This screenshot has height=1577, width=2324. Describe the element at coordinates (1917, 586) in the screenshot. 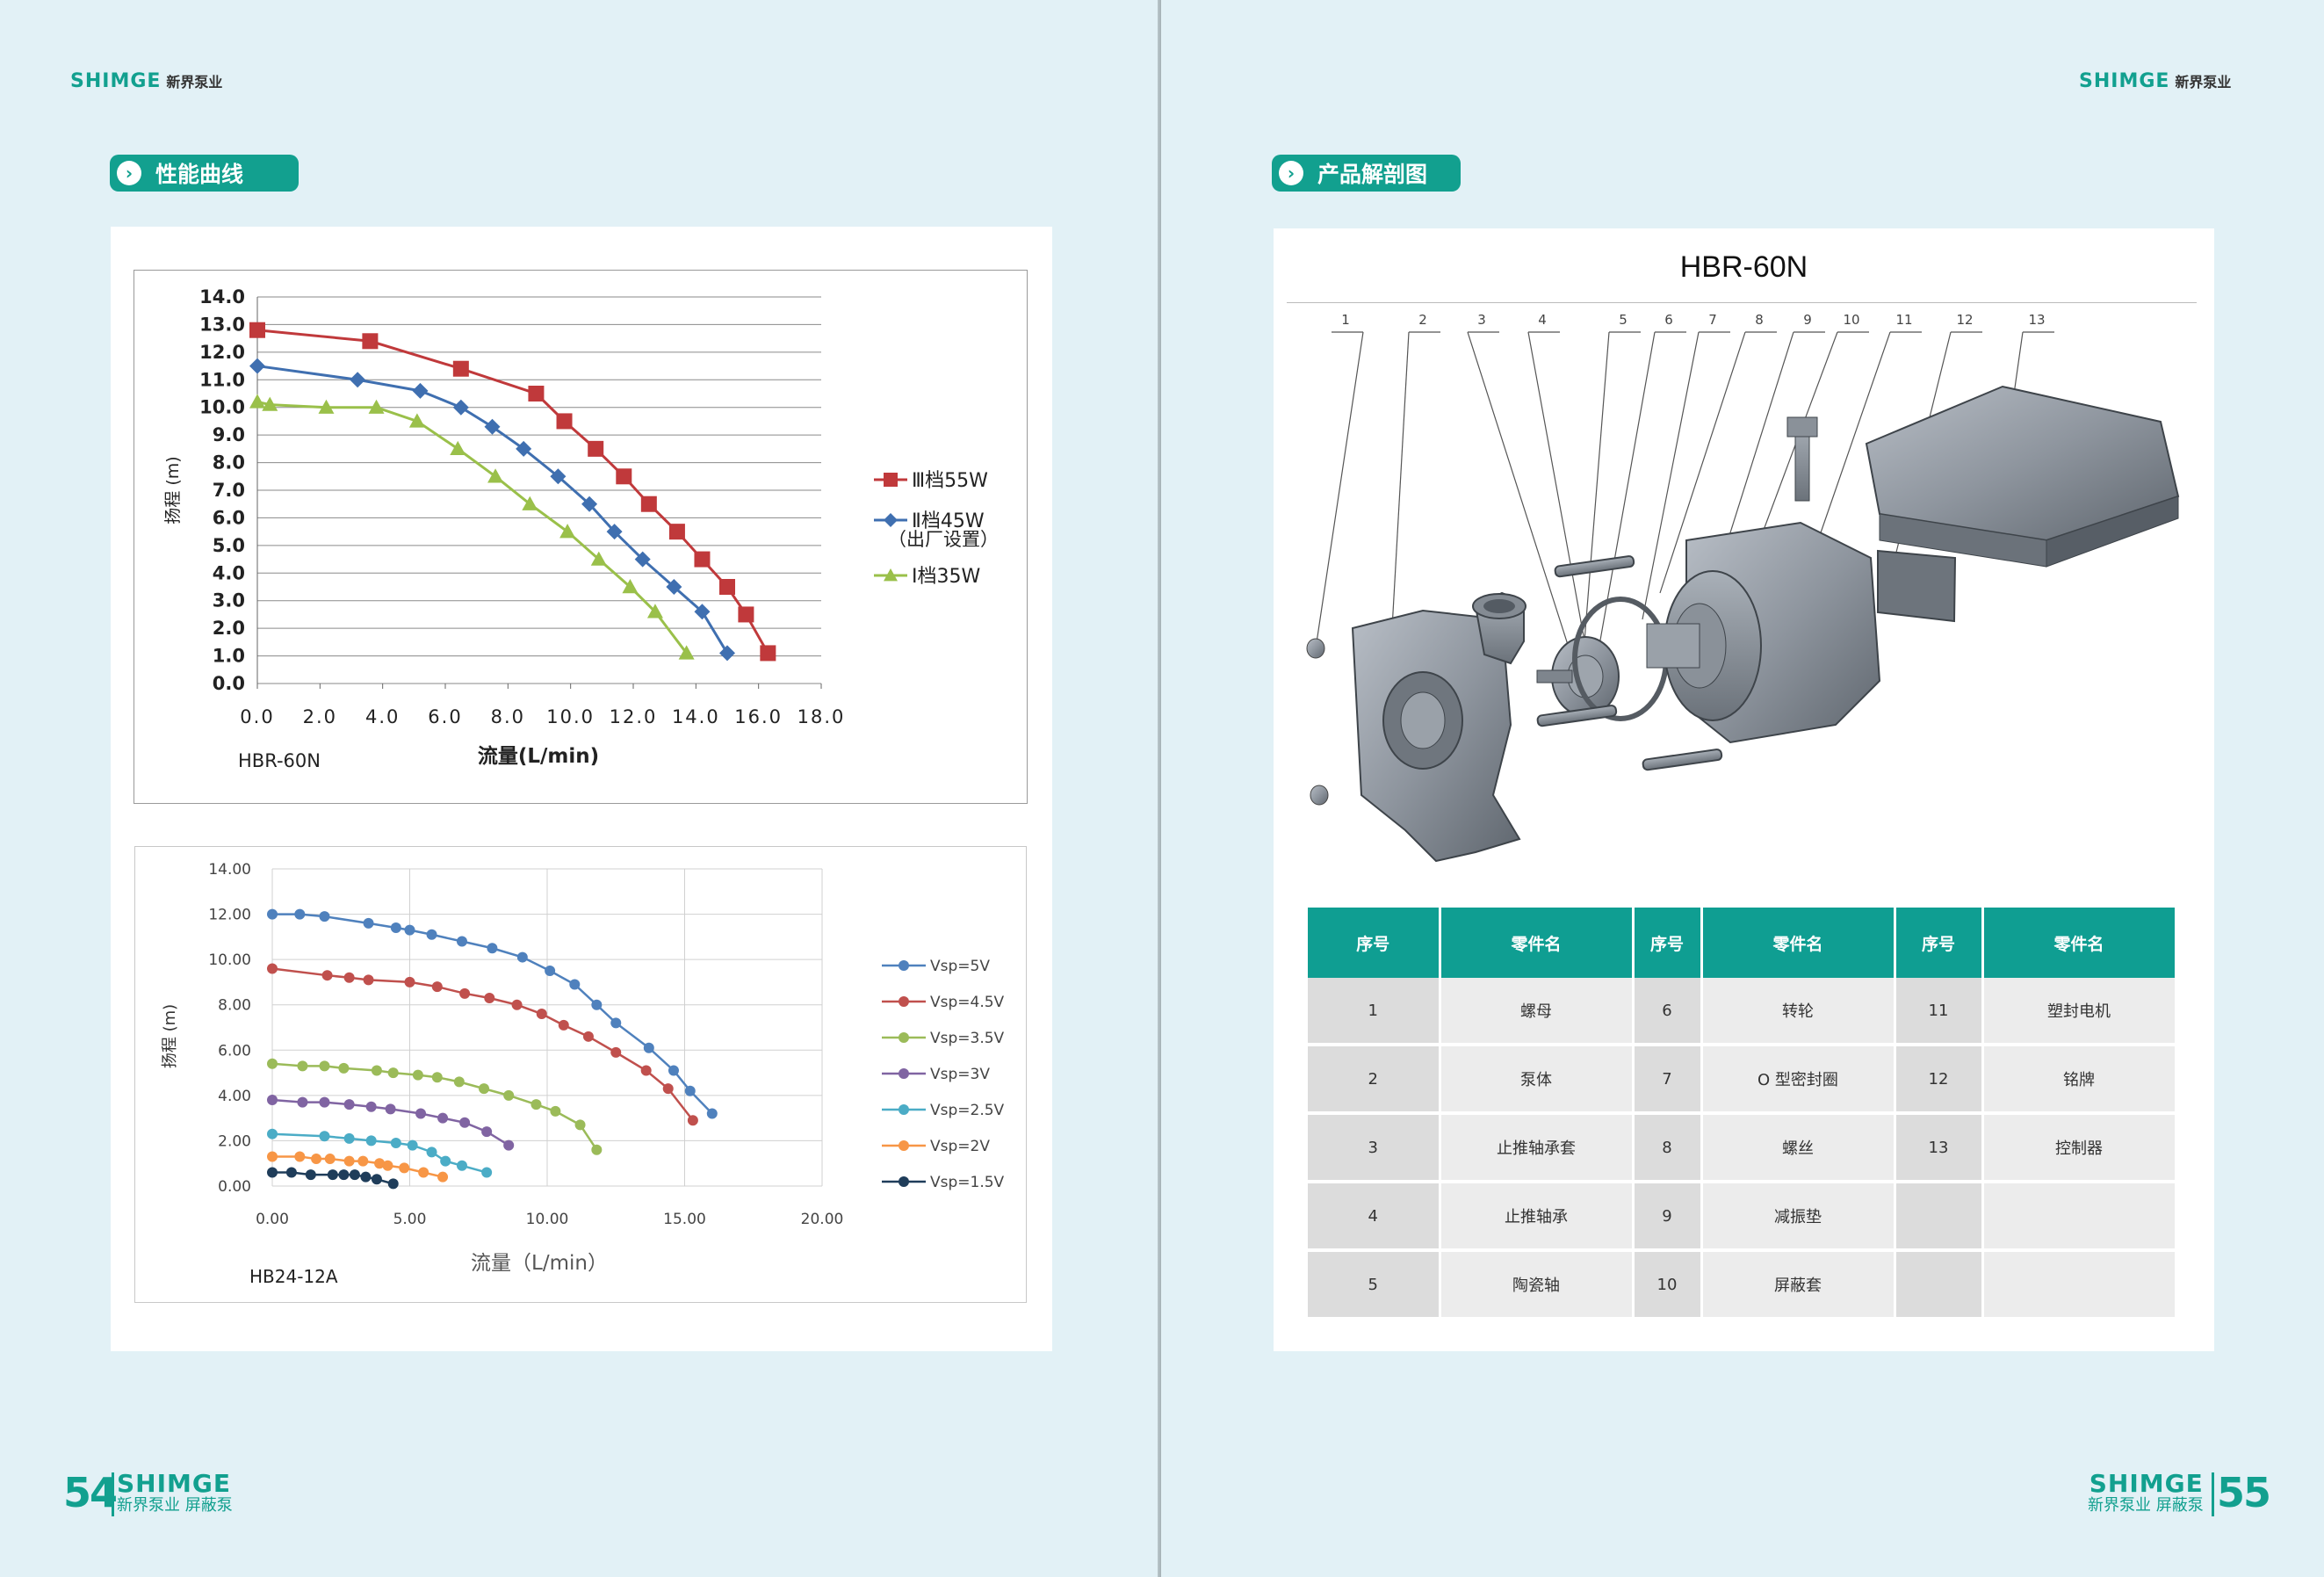

I see `part-nameplate` at that location.